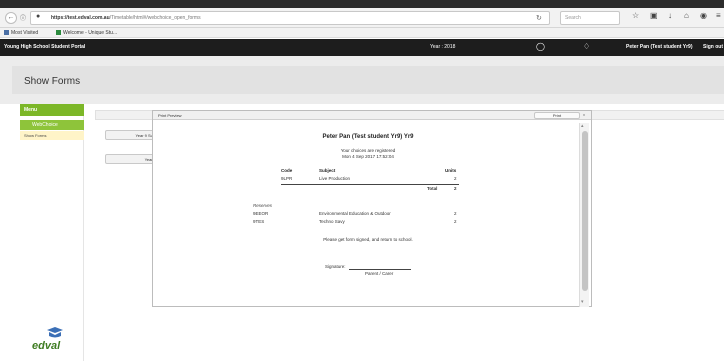 This screenshot has height=361, width=724. Describe the element at coordinates (38, 16) in the screenshot. I see `lock-icon: ●` at that location.